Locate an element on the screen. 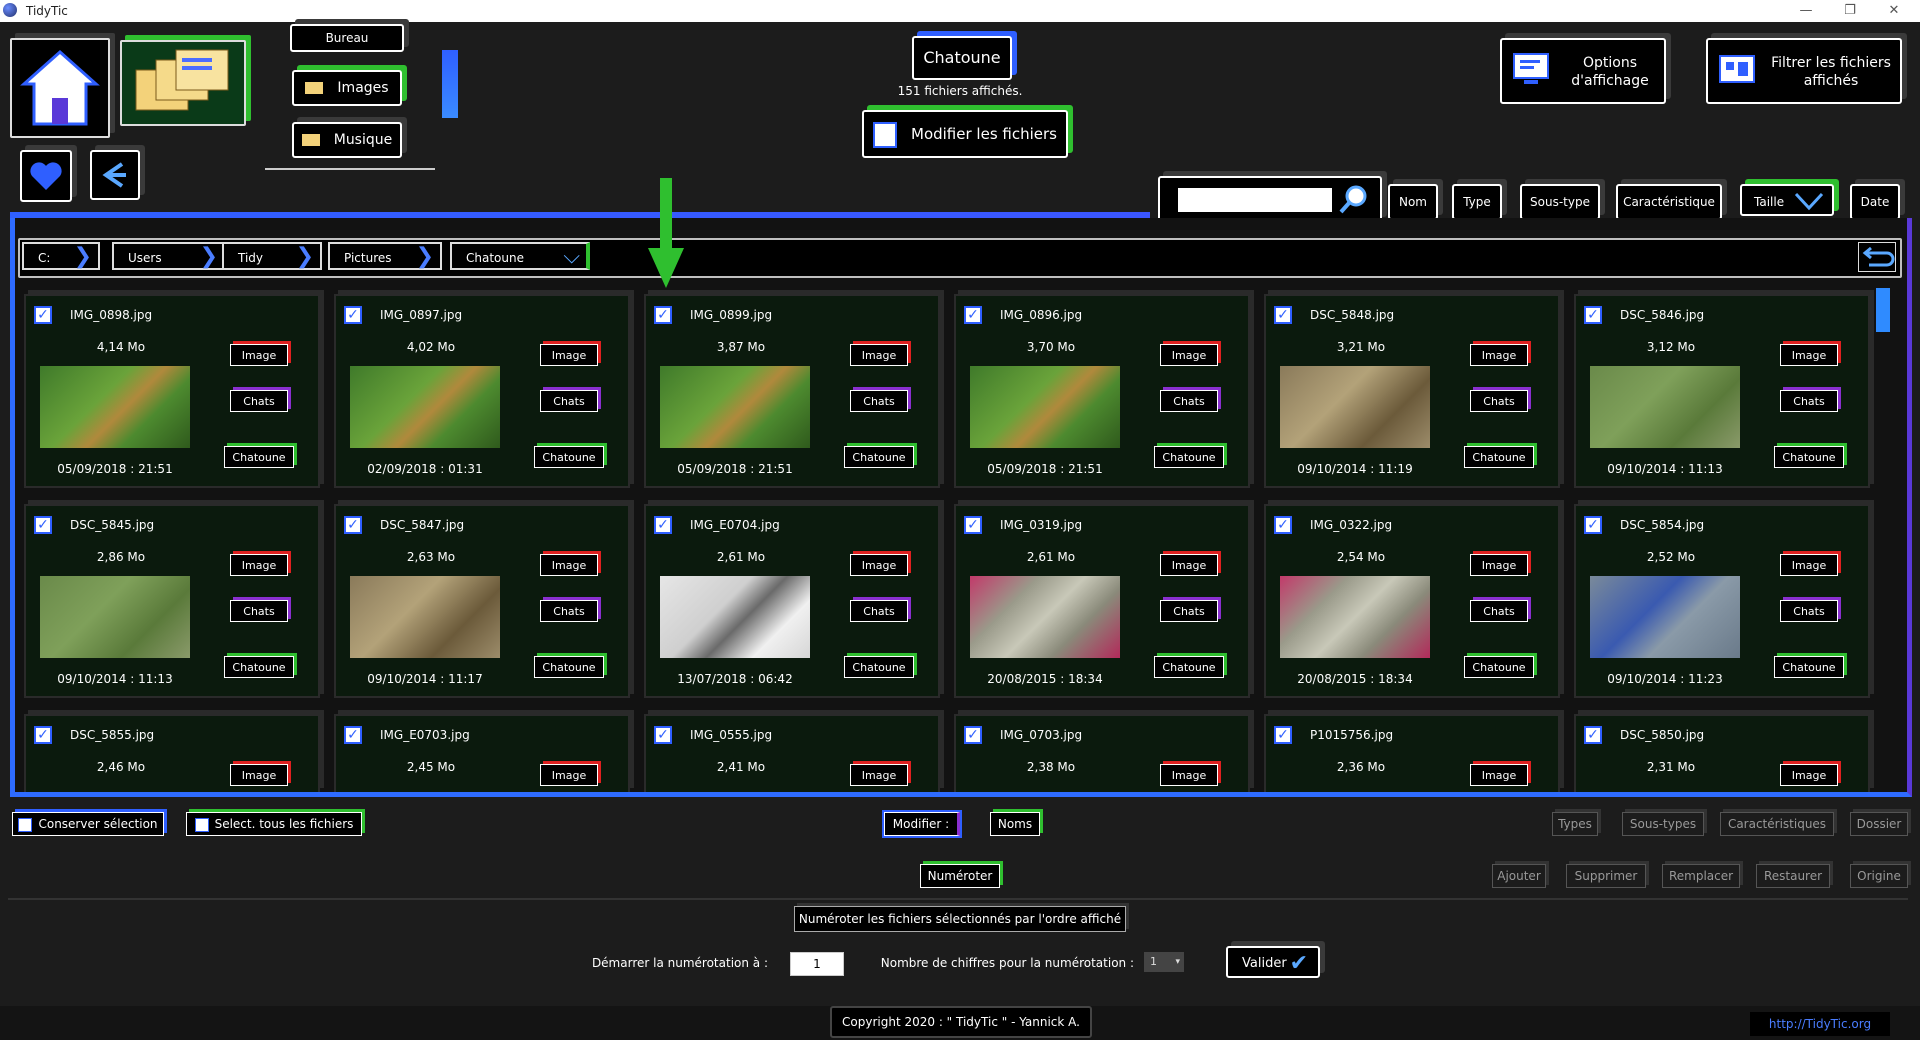 This screenshot has width=1920, height=1040. breadcrumb-item-c: C: ❯ is located at coordinates (61, 256).